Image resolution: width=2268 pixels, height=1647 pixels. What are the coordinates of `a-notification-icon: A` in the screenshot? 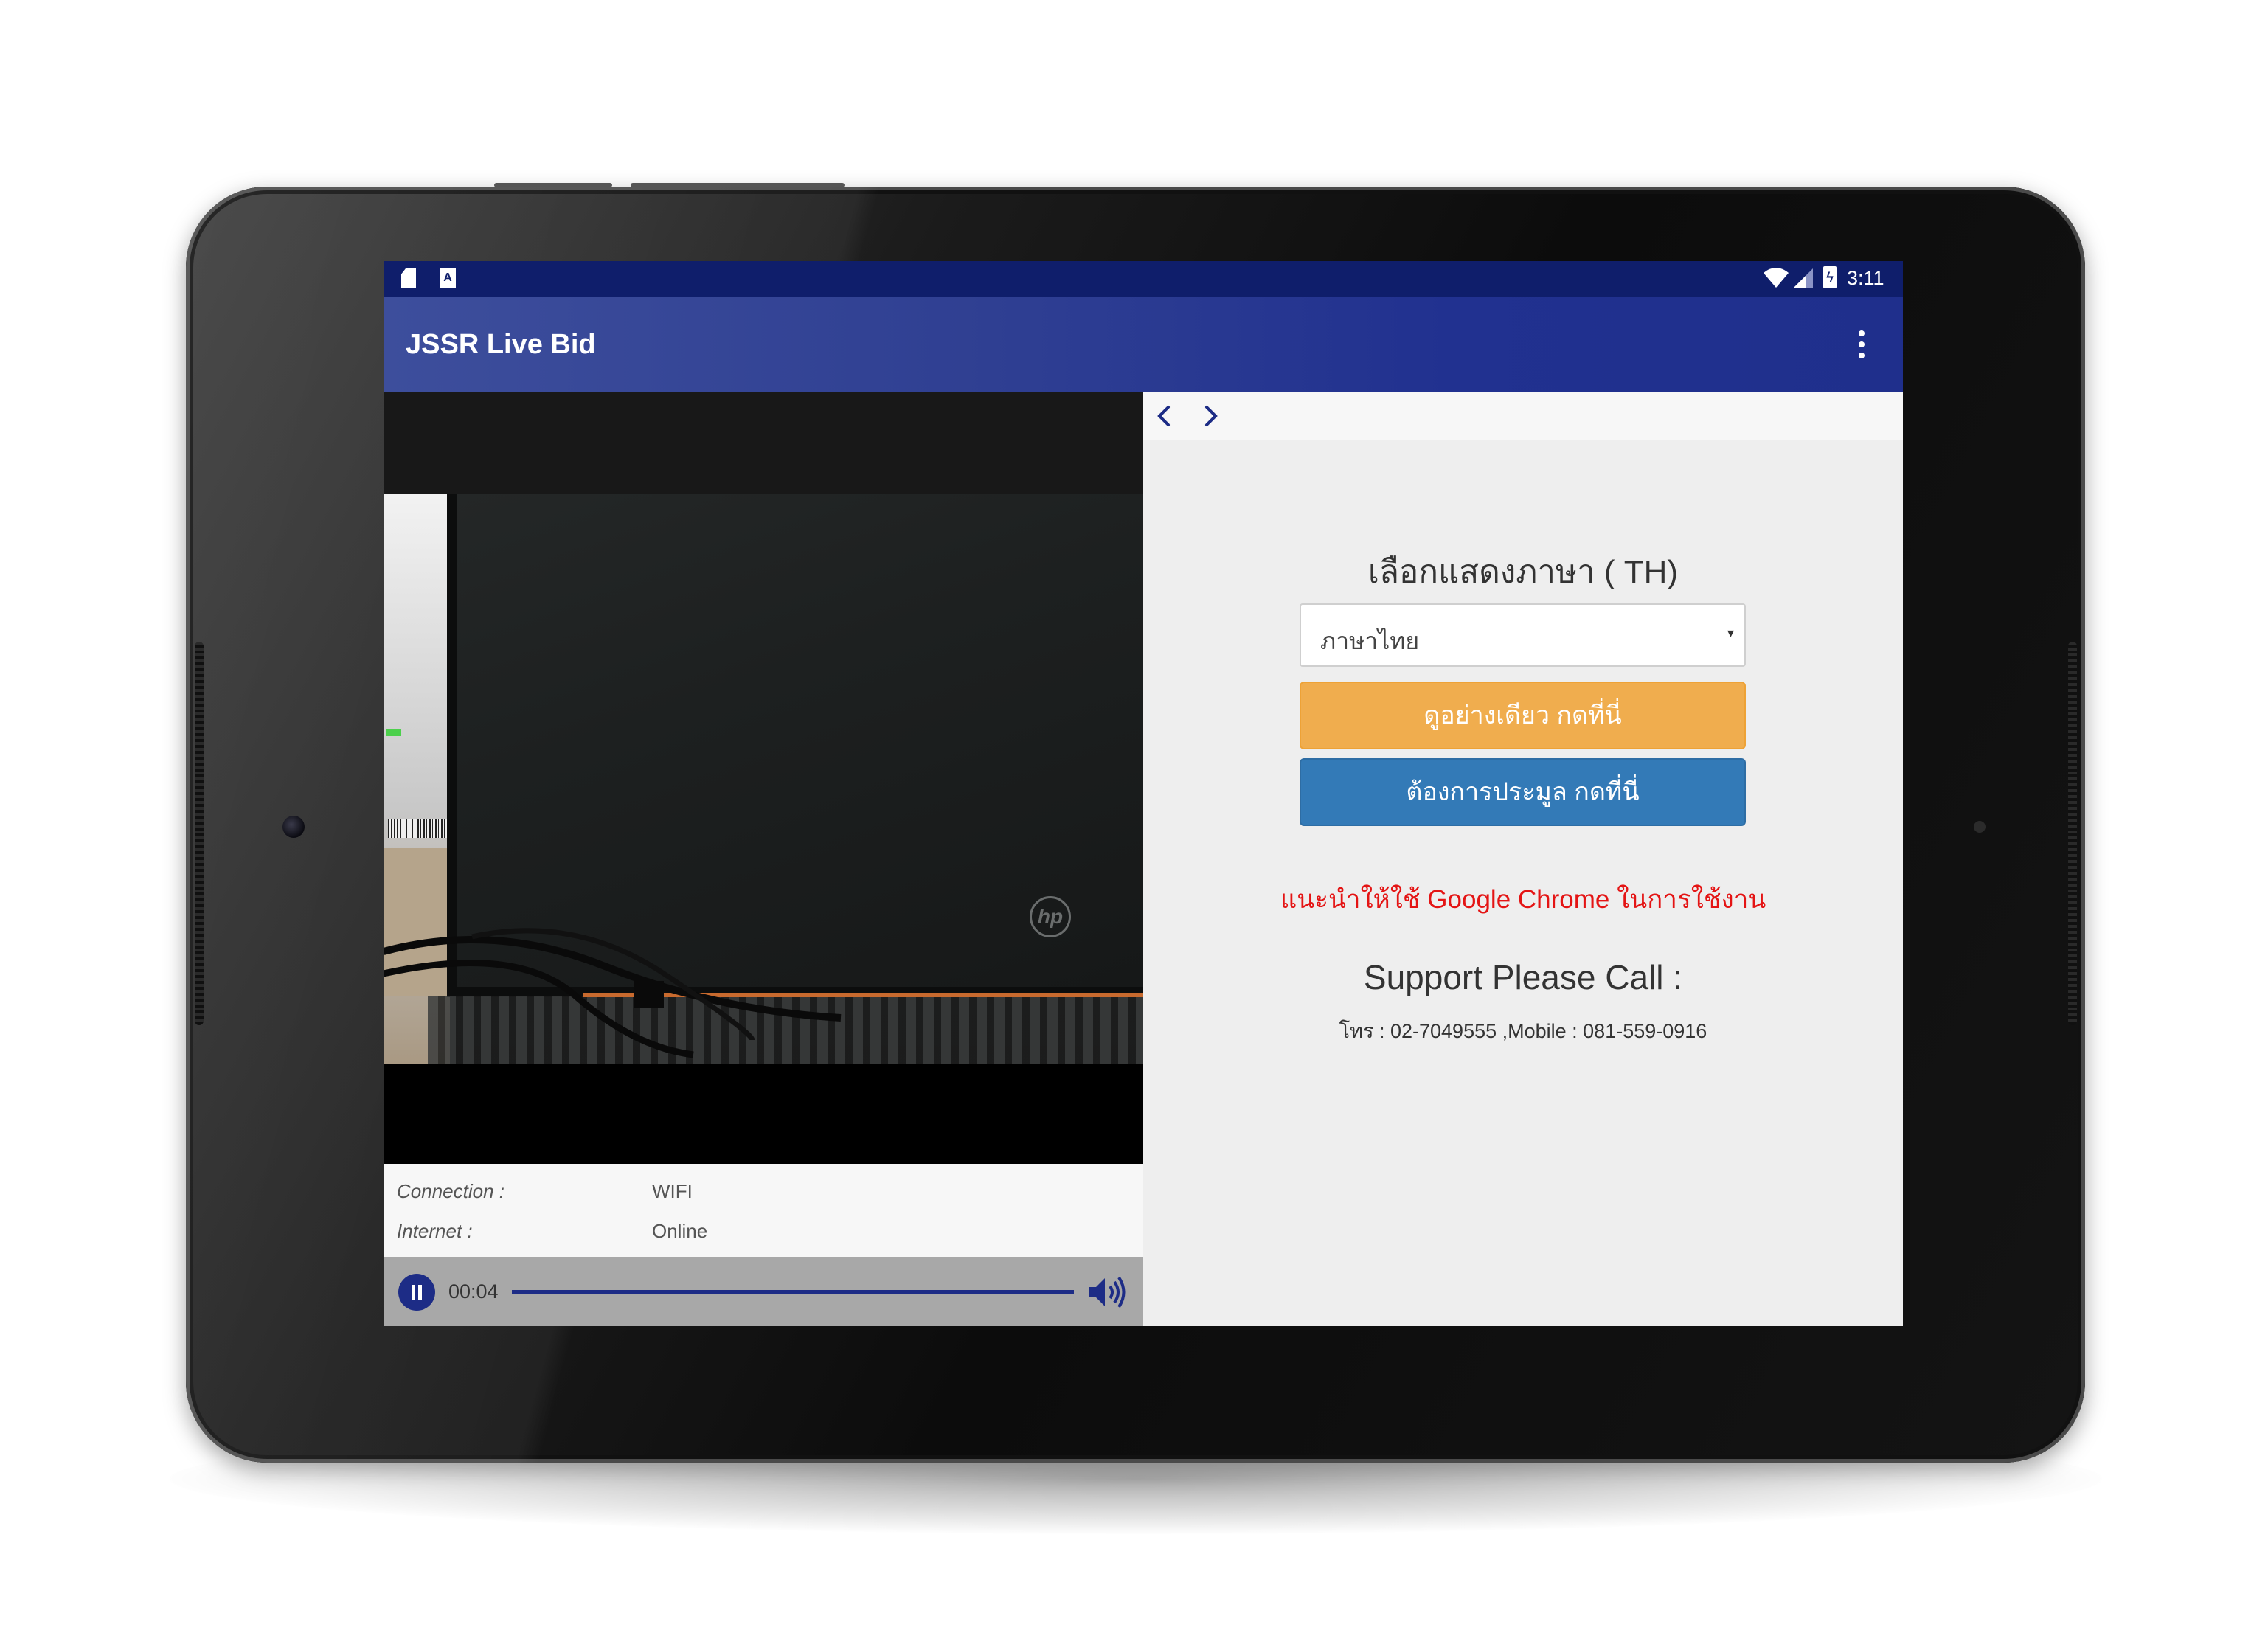 It's located at (448, 278).